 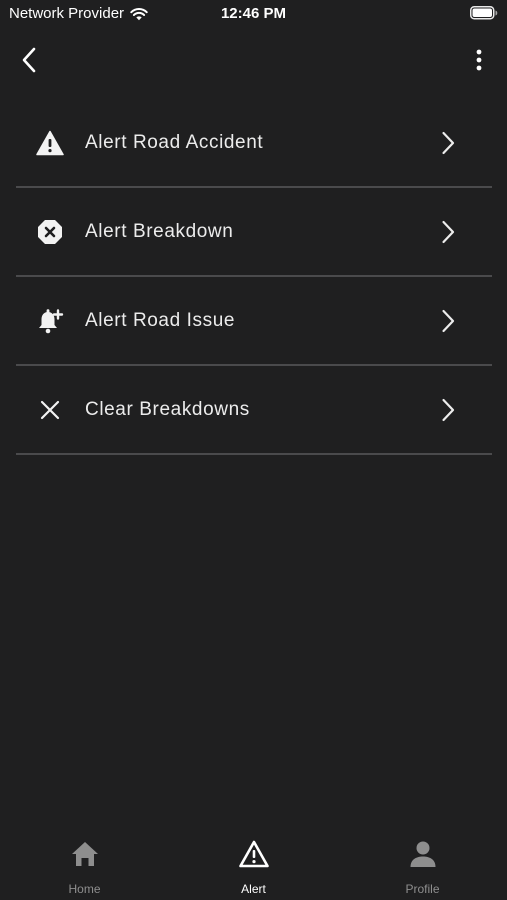 I want to click on alert-breakdown-label: Alert Breakdown, so click(x=159, y=231).